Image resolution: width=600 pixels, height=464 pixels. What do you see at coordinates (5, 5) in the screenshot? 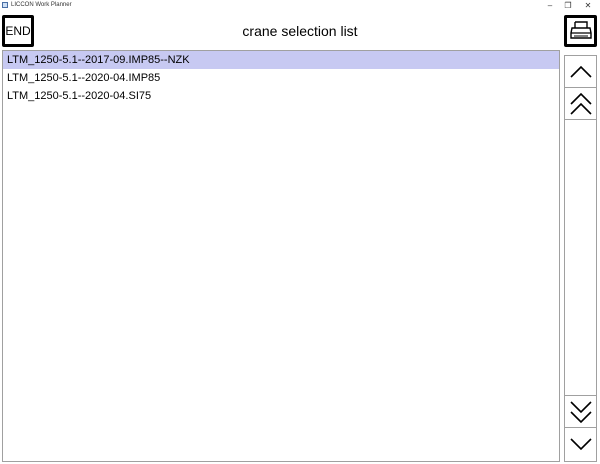
I see `app-icon` at bounding box center [5, 5].